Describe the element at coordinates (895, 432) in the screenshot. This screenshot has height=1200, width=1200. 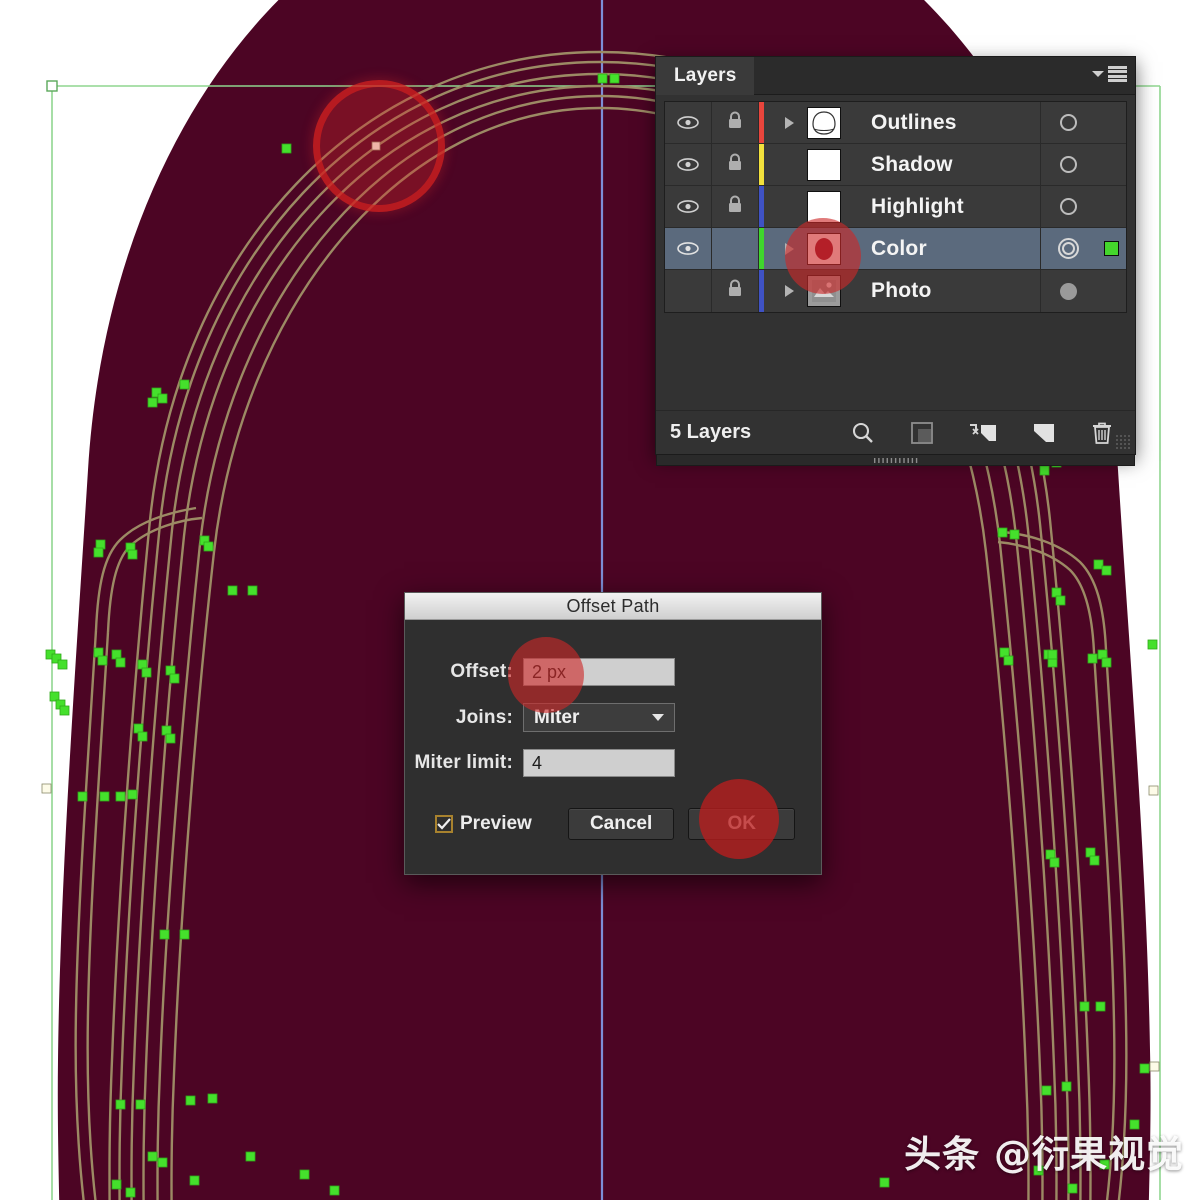
I see `layers-panel-footer: 5 Layers` at that location.